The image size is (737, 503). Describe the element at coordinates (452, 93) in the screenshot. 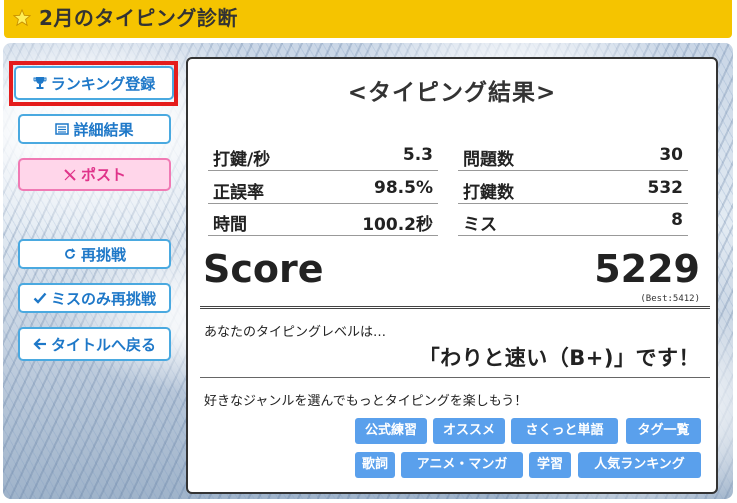

I see `result-title: <タイピング結果>` at that location.